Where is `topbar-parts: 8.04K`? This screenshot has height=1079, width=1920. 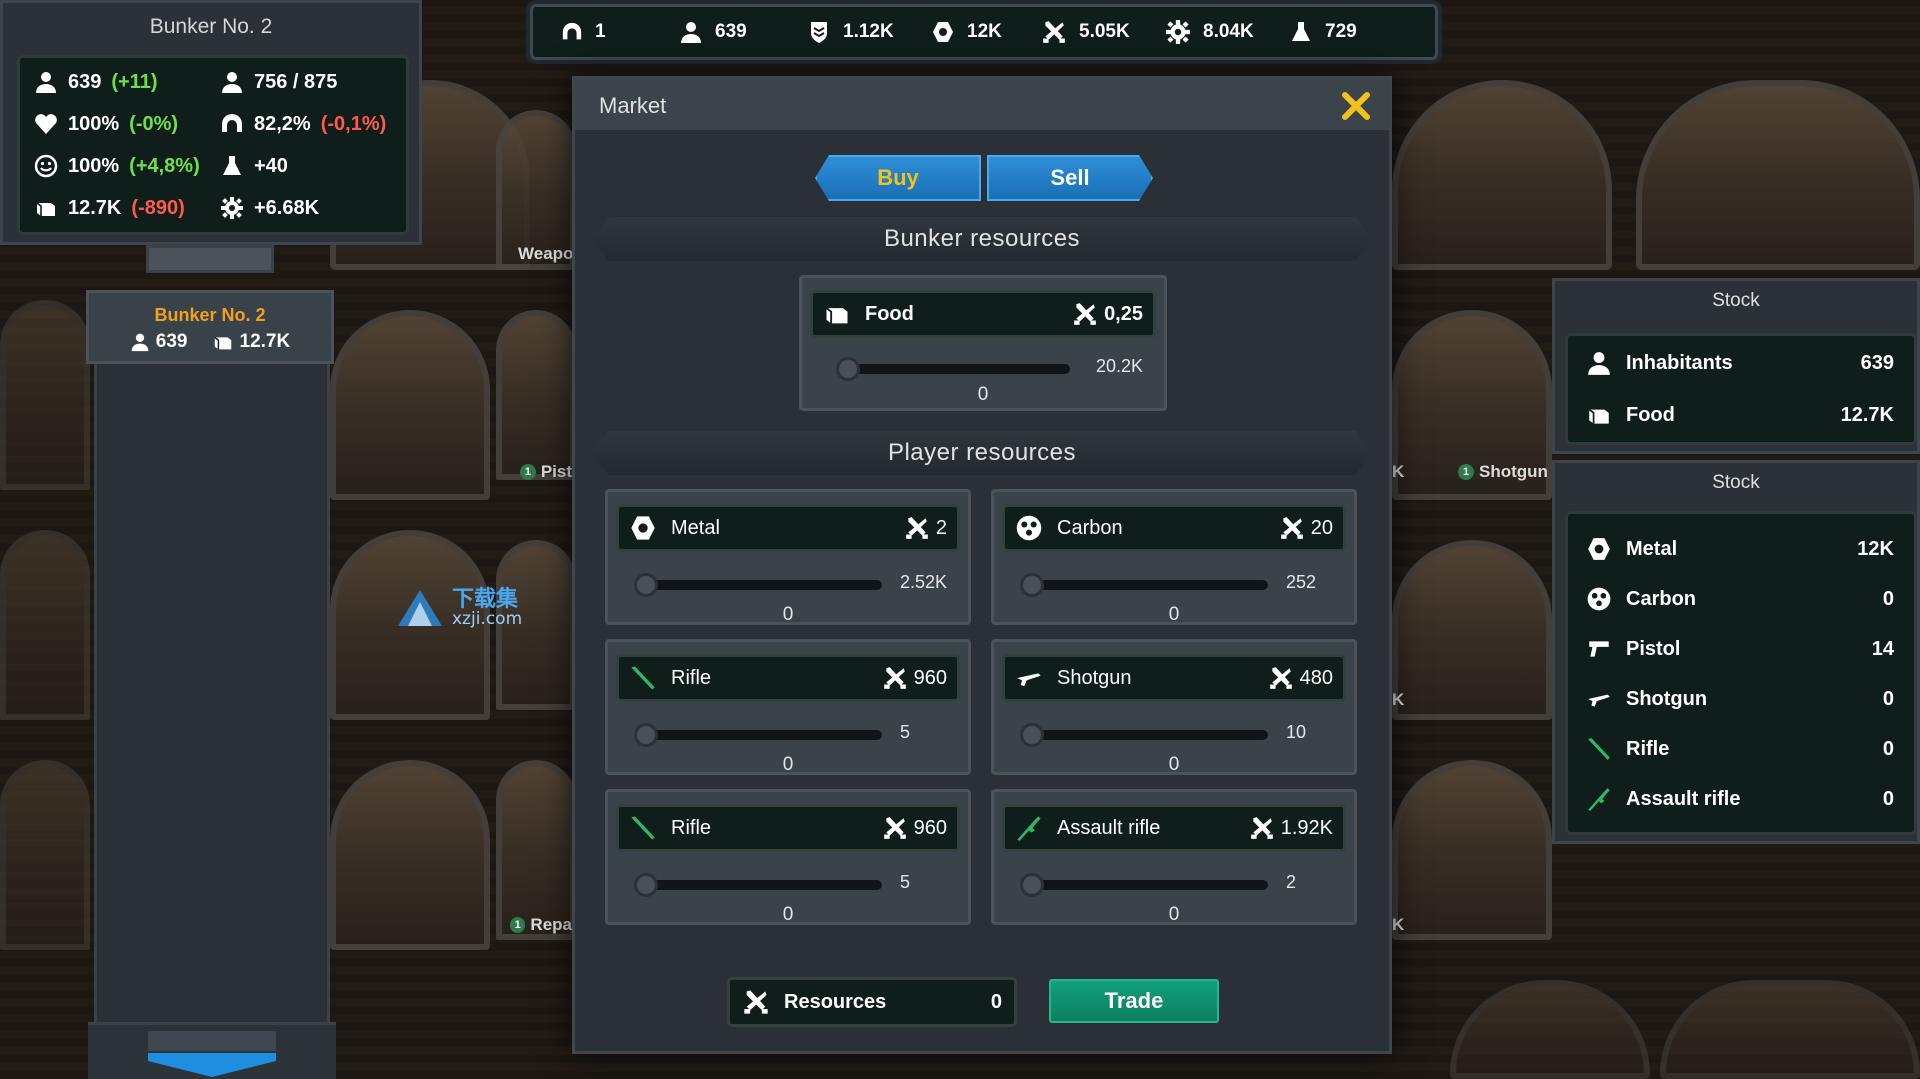 topbar-parts: 8.04K is located at coordinates (1227, 32).